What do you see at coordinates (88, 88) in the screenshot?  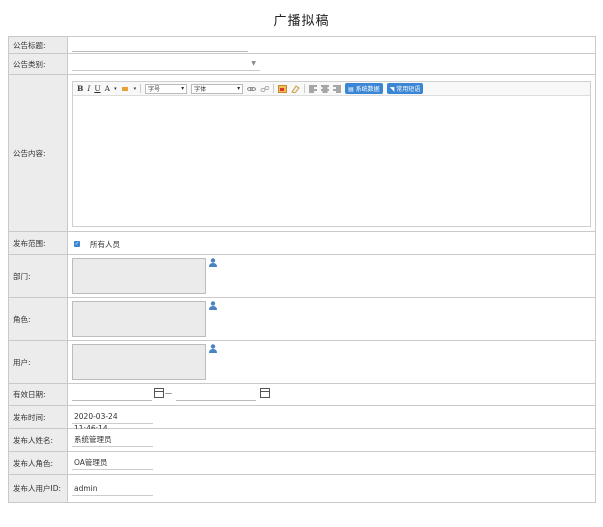 I see `italic-button: I` at bounding box center [88, 88].